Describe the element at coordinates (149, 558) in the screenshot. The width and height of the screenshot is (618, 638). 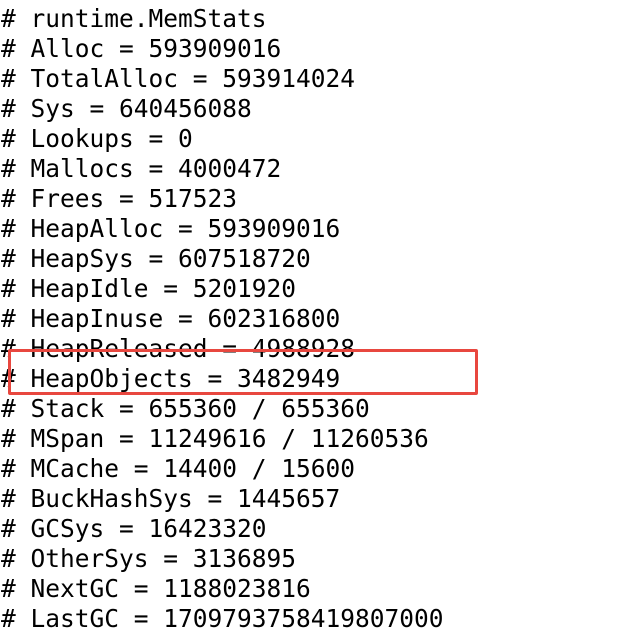
I see `memstat-other-sys: # OtherSys = 3136895` at that location.